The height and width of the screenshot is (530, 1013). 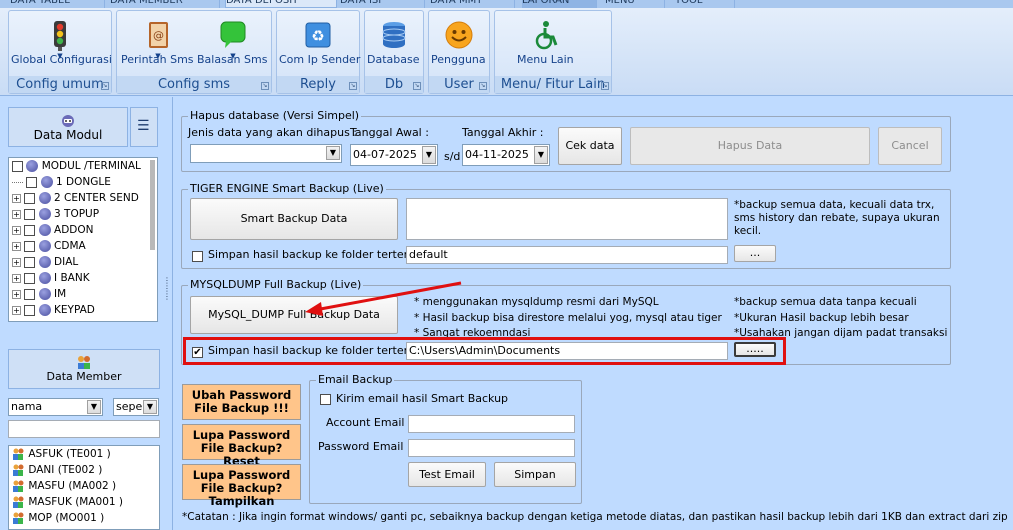 What do you see at coordinates (394, 45) in the screenshot?
I see `database-button: Database` at bounding box center [394, 45].